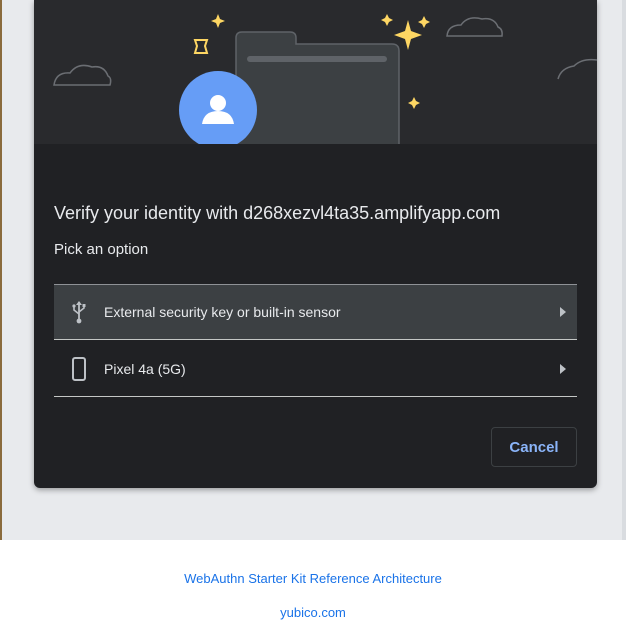 The image size is (626, 640). What do you see at coordinates (145, 368) in the screenshot?
I see `option-label: Pixel 4a (5G)` at bounding box center [145, 368].